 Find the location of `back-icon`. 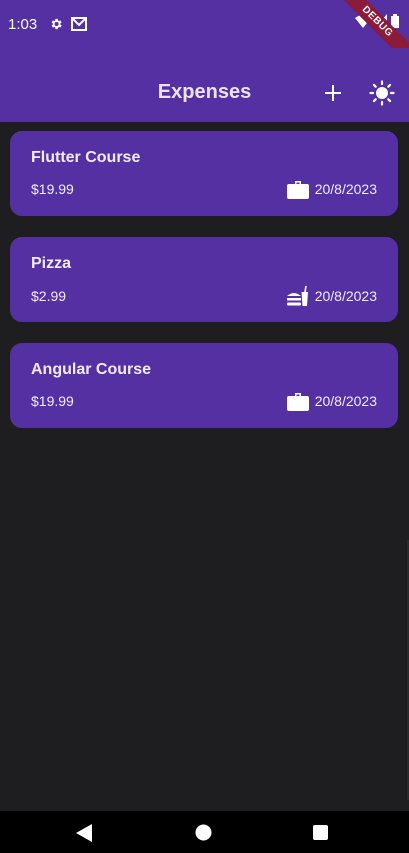

back-icon is located at coordinates (84, 833).